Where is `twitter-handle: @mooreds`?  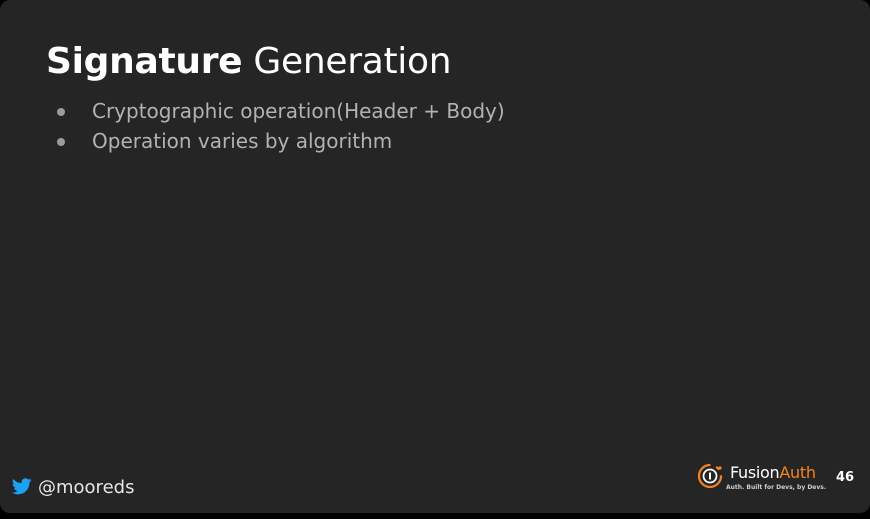
twitter-handle: @mooreds is located at coordinates (86, 487).